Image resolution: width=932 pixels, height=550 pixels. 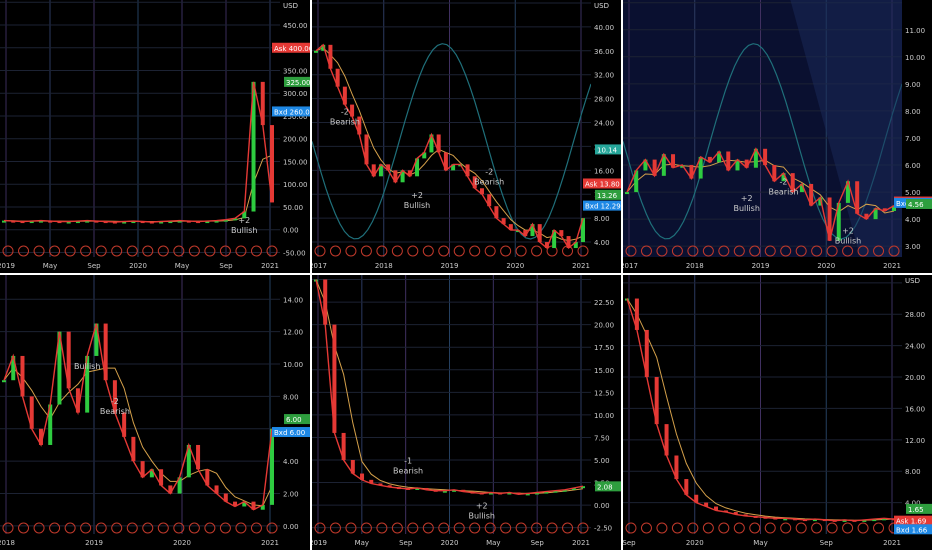 I want to click on price-tag-text: Bxd 6.00, so click(x=289, y=433).